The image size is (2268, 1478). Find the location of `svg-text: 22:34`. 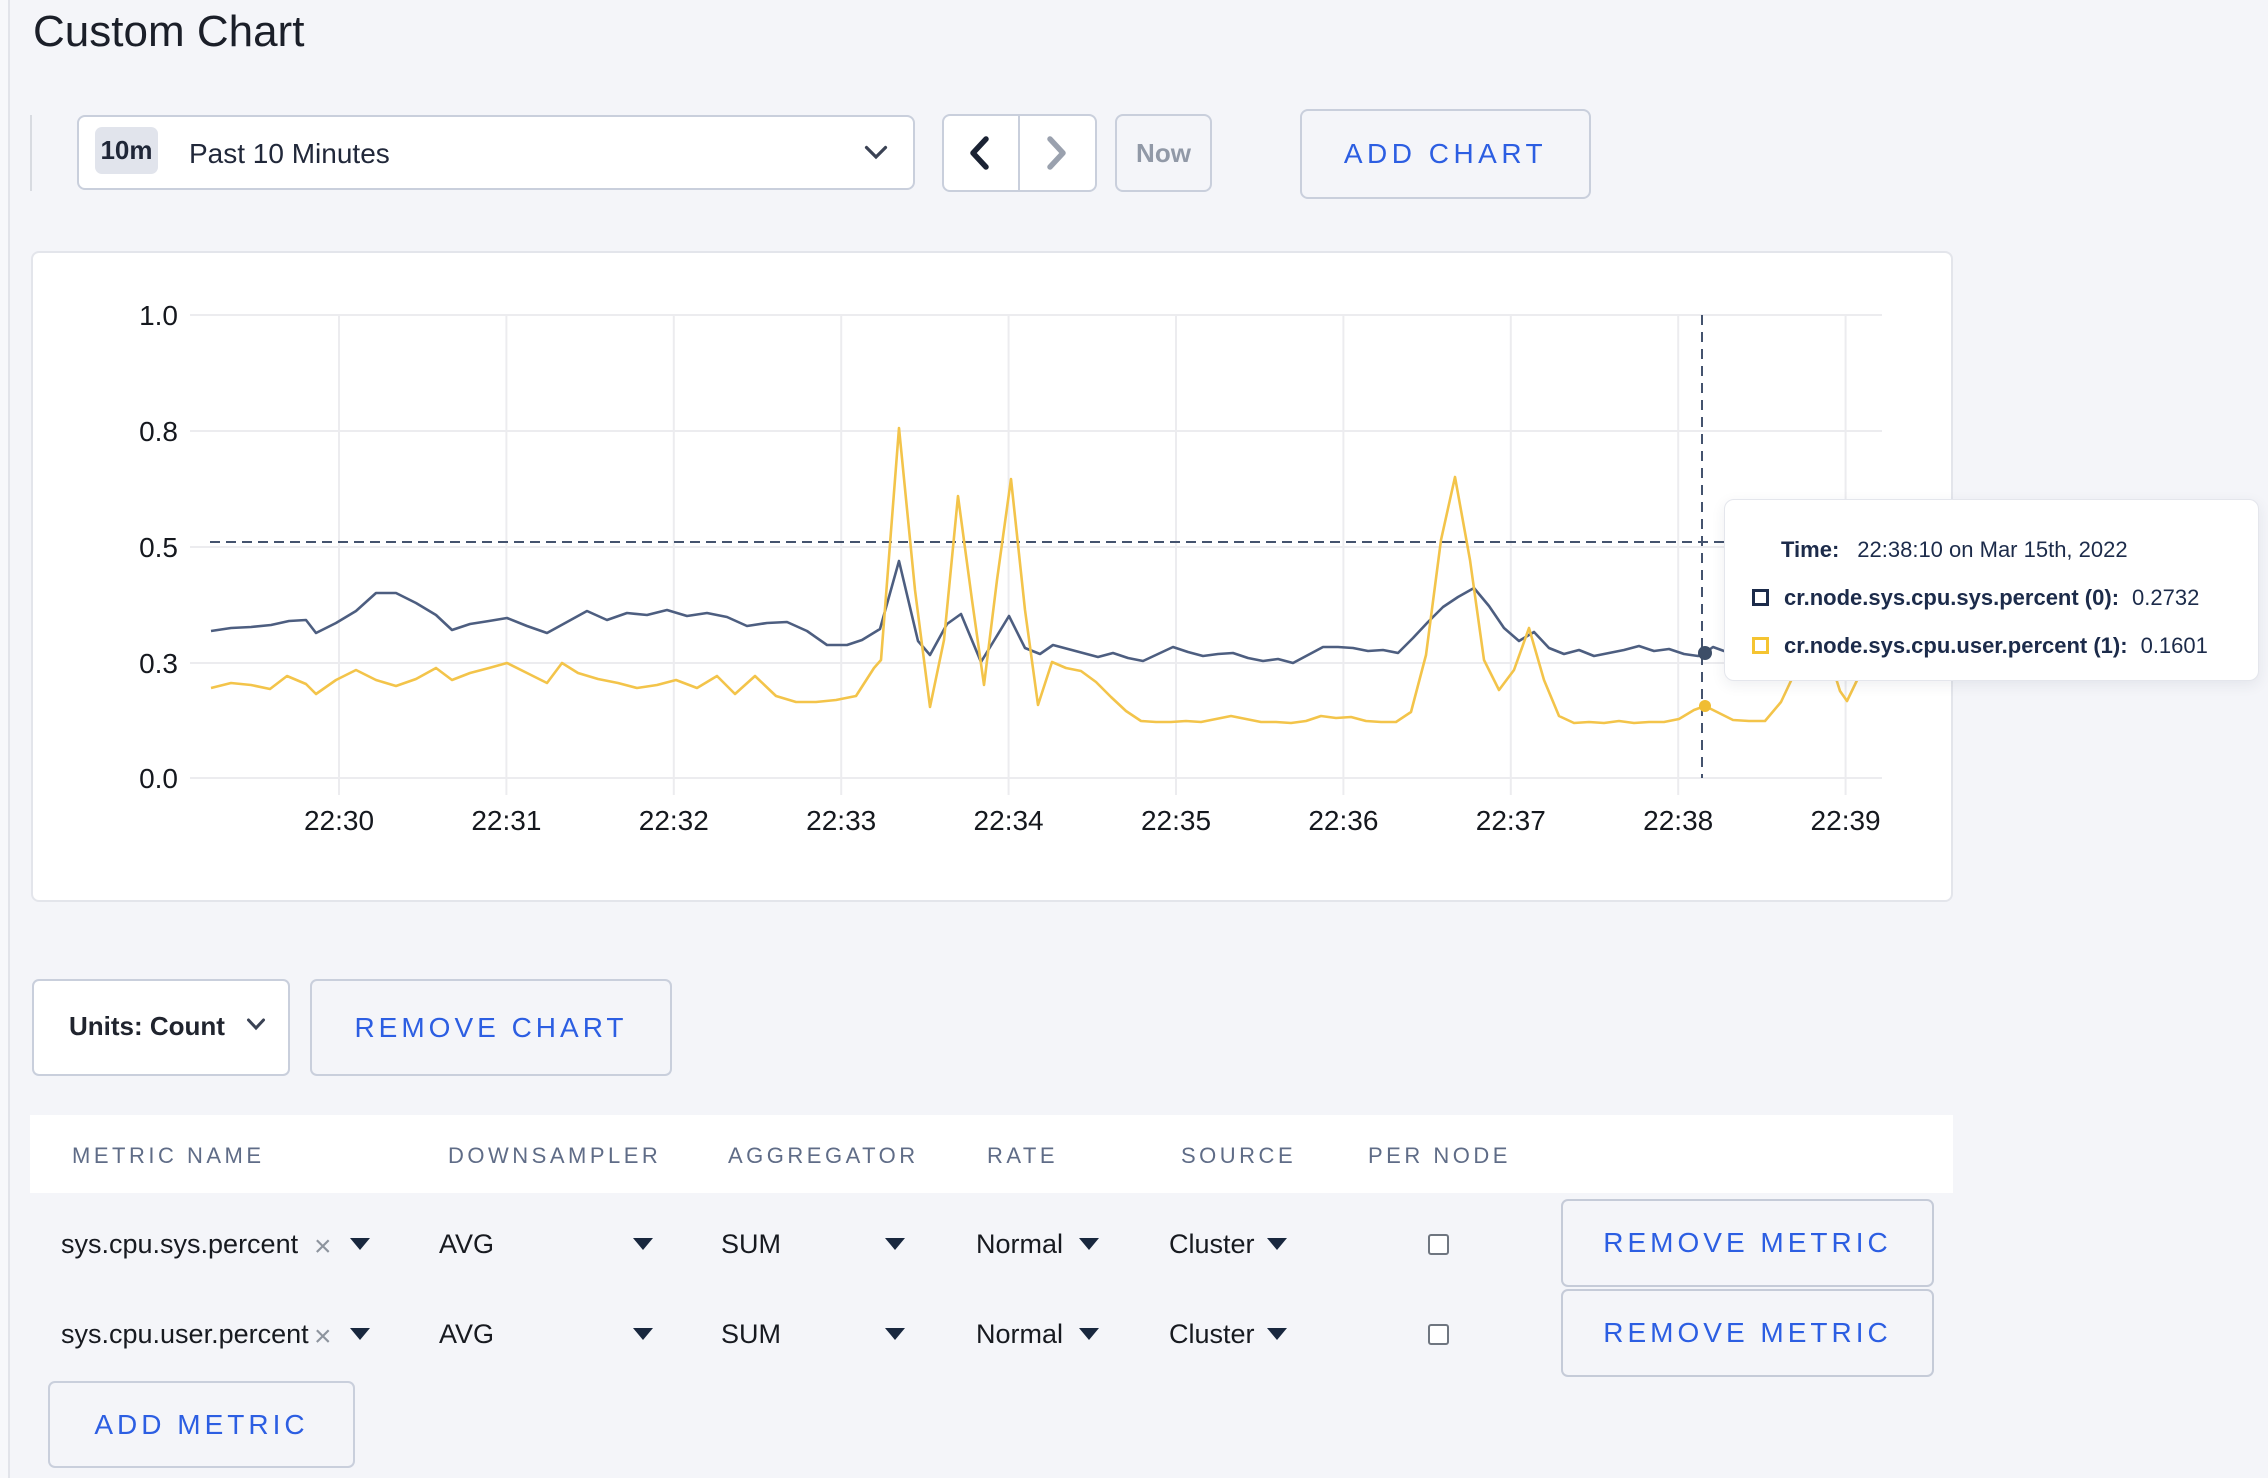

svg-text: 22:34 is located at coordinates (1009, 820).